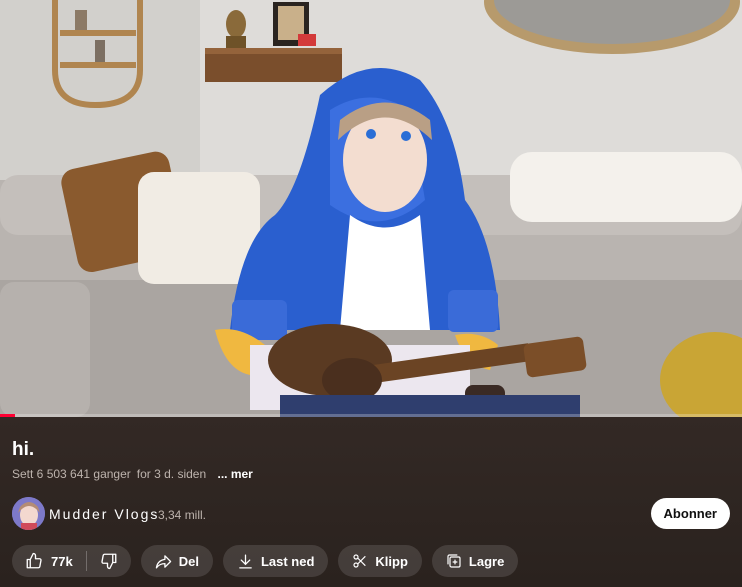 This screenshot has width=742, height=587. I want to click on download-icon, so click(245, 561).